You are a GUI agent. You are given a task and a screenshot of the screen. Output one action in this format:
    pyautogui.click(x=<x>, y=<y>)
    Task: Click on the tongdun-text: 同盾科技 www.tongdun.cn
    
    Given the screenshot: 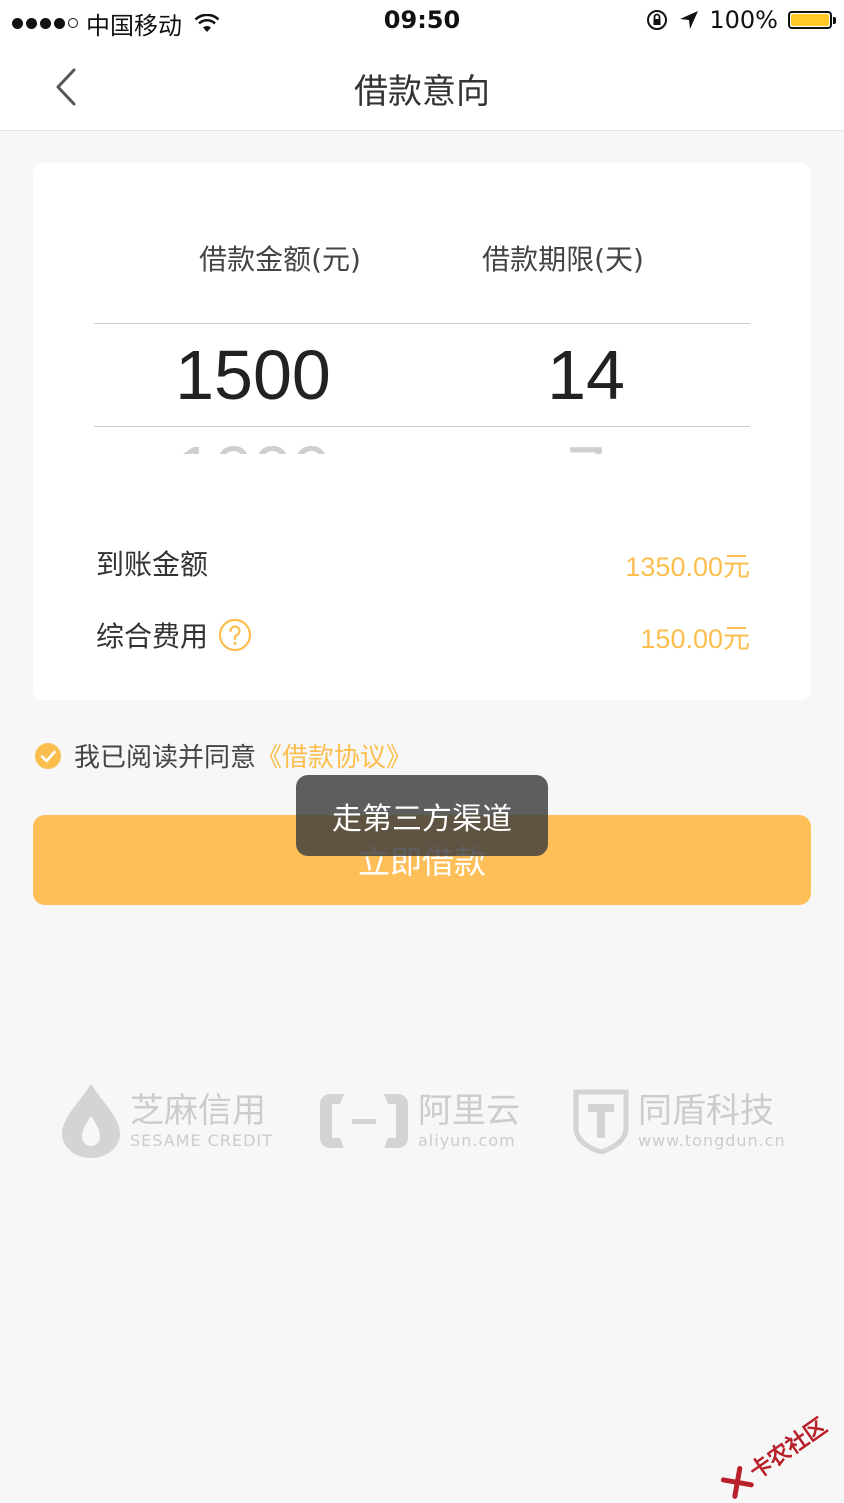 What is the action you would take?
    pyautogui.click(x=712, y=1121)
    